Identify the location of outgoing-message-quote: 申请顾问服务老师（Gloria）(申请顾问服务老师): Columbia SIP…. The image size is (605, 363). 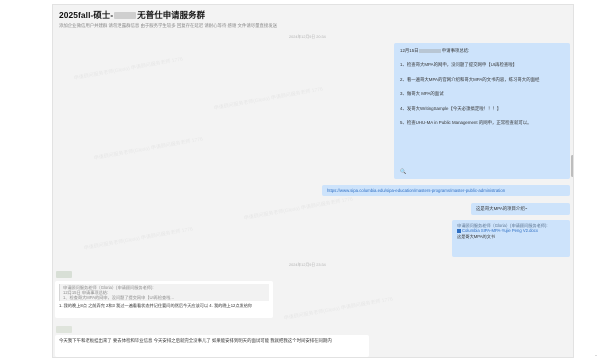
(511, 238).